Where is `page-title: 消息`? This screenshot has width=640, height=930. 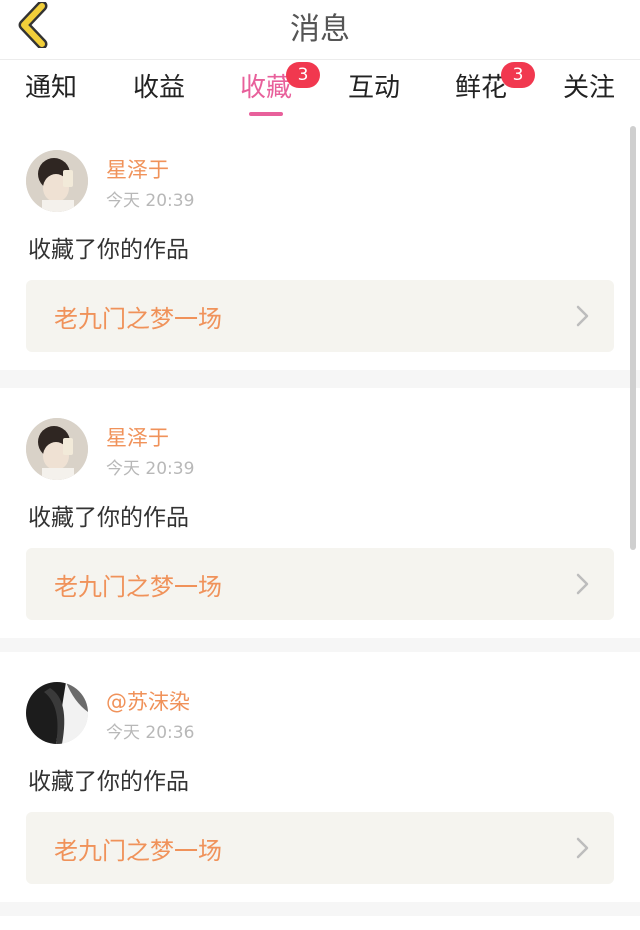 page-title: 消息 is located at coordinates (320, 29).